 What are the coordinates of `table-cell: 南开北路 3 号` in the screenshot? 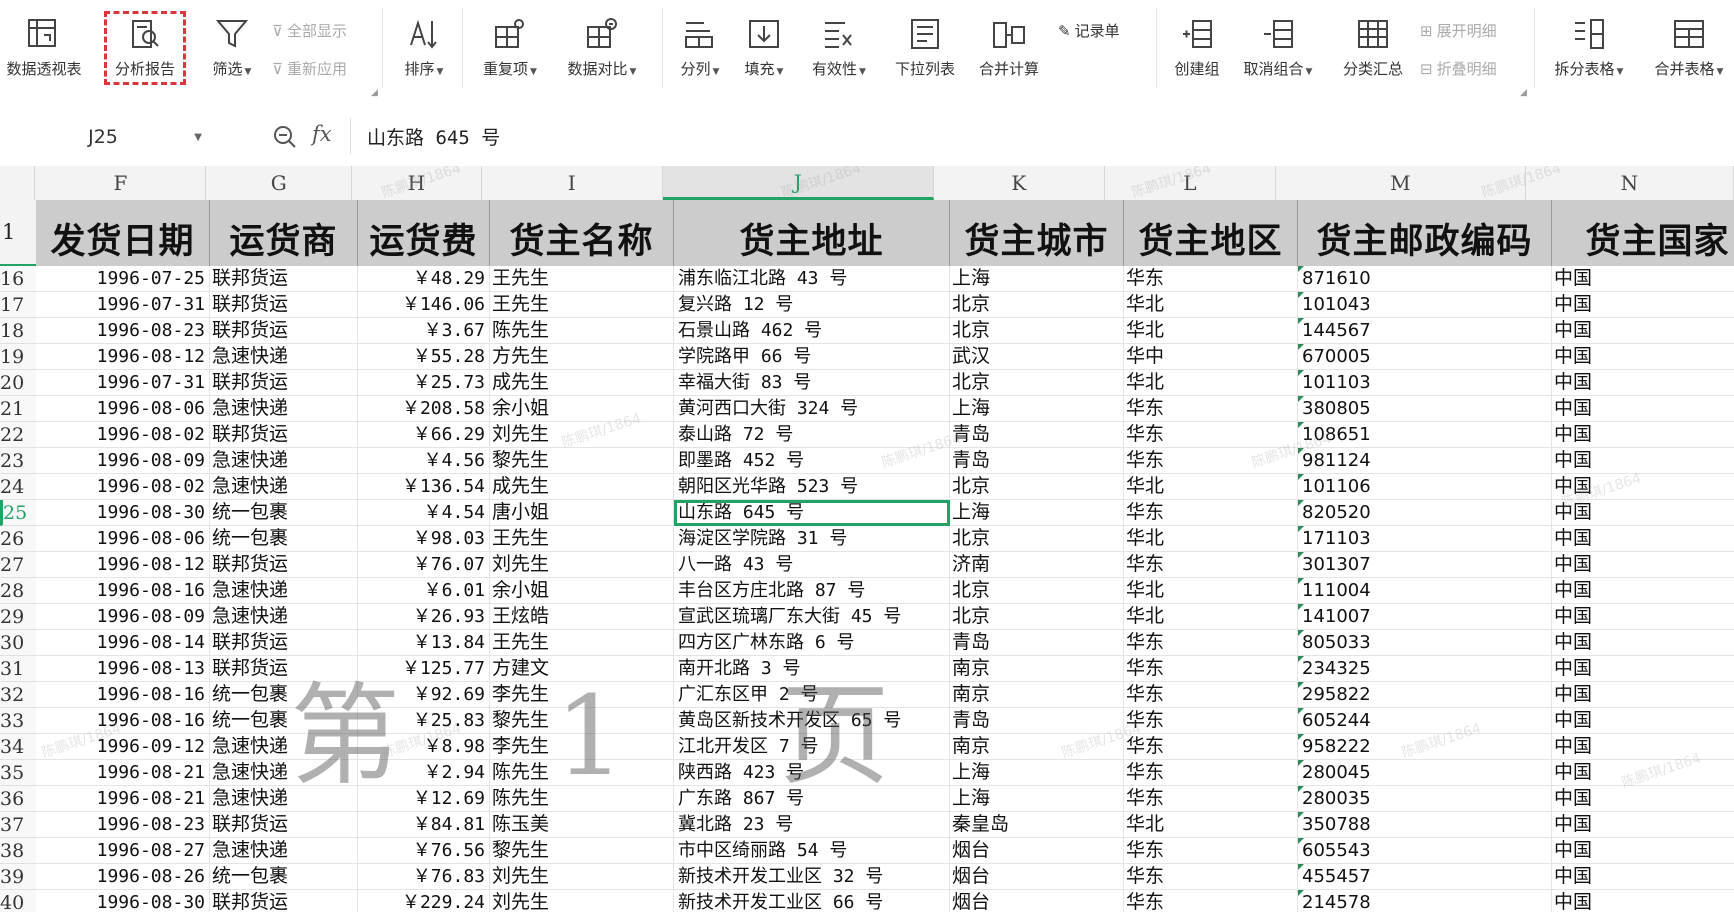 It's located at (812, 669).